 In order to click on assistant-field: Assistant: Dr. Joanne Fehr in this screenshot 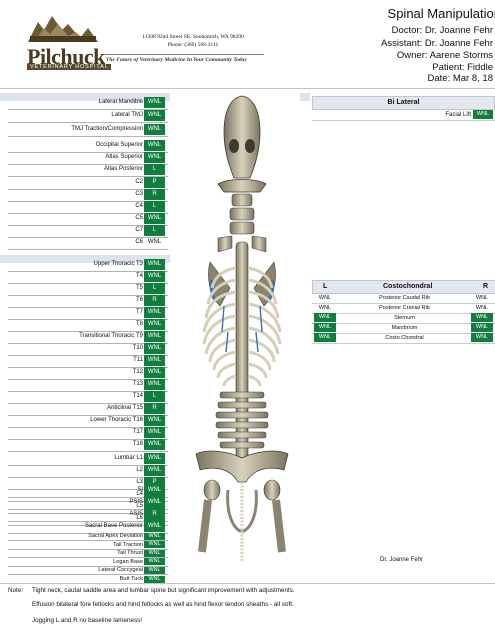, I will do `click(437, 43)`.